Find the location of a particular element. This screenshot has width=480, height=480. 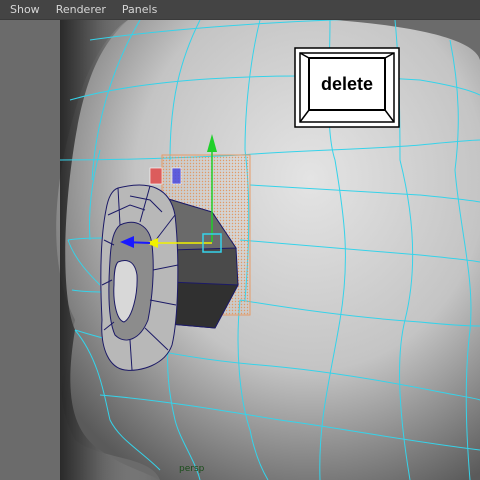

menu-renderer: Renderer is located at coordinates (79, 9).